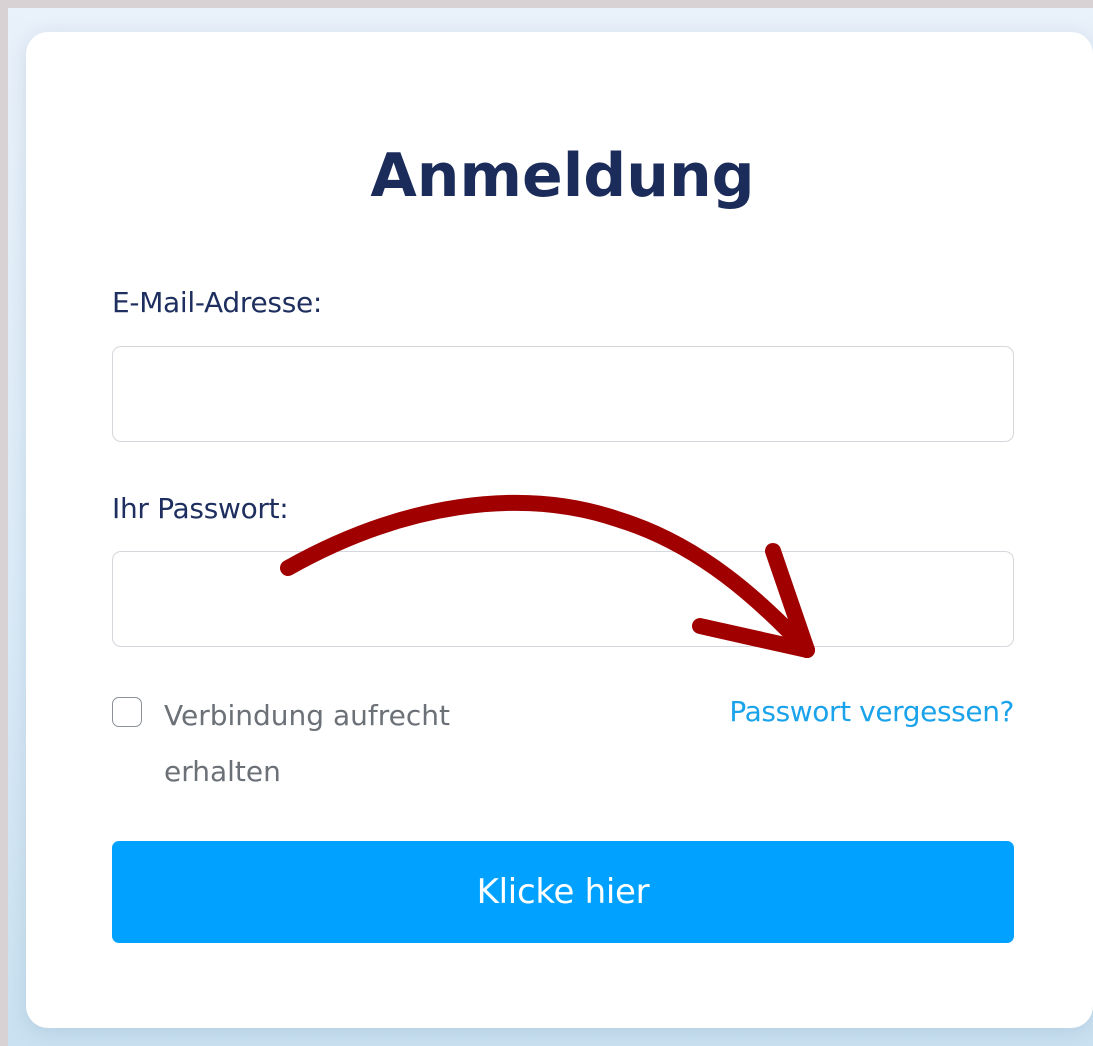 Image resolution: width=1093 pixels, height=1046 pixels. I want to click on page-title: Anmeldung, so click(562, 176).